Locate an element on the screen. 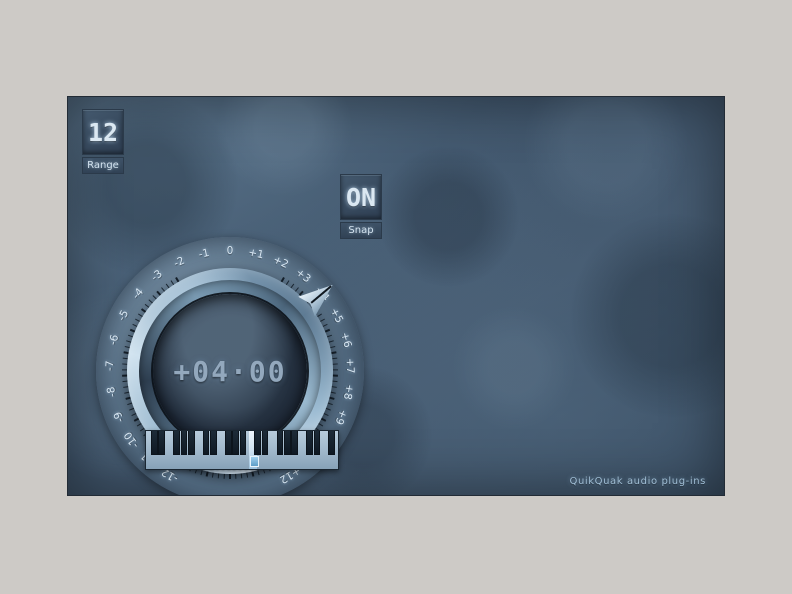 Image resolution: width=792 pixels, height=594 pixels. scale-number: +9 is located at coordinates (341, 417).